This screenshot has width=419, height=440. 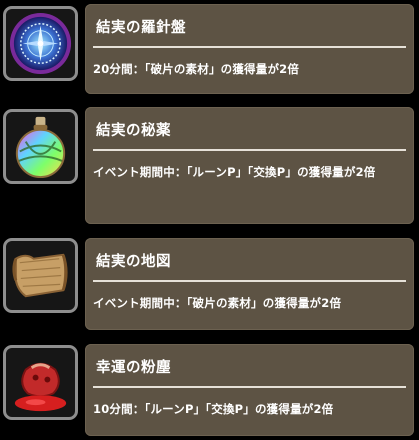 What do you see at coordinates (234, 172) in the screenshot?
I see `item-description: イベント期間中：「ルーンP」「交換P」の獲得量が2倍` at bounding box center [234, 172].